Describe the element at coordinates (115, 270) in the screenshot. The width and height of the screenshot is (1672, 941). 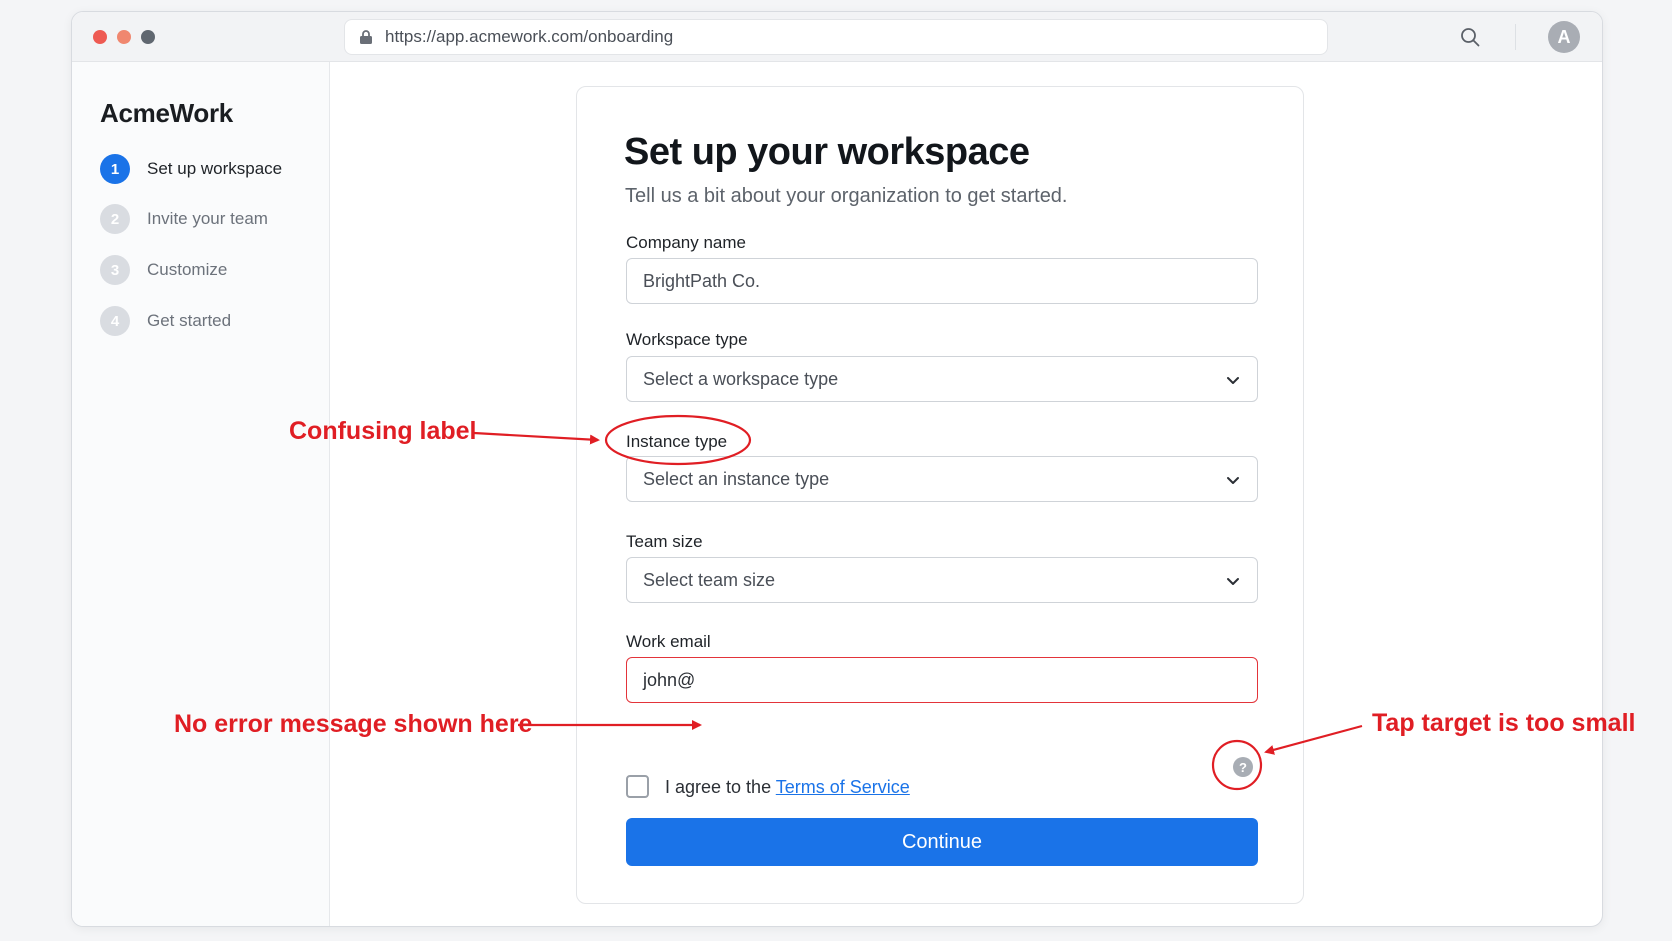
I see `step-number: 3` at that location.